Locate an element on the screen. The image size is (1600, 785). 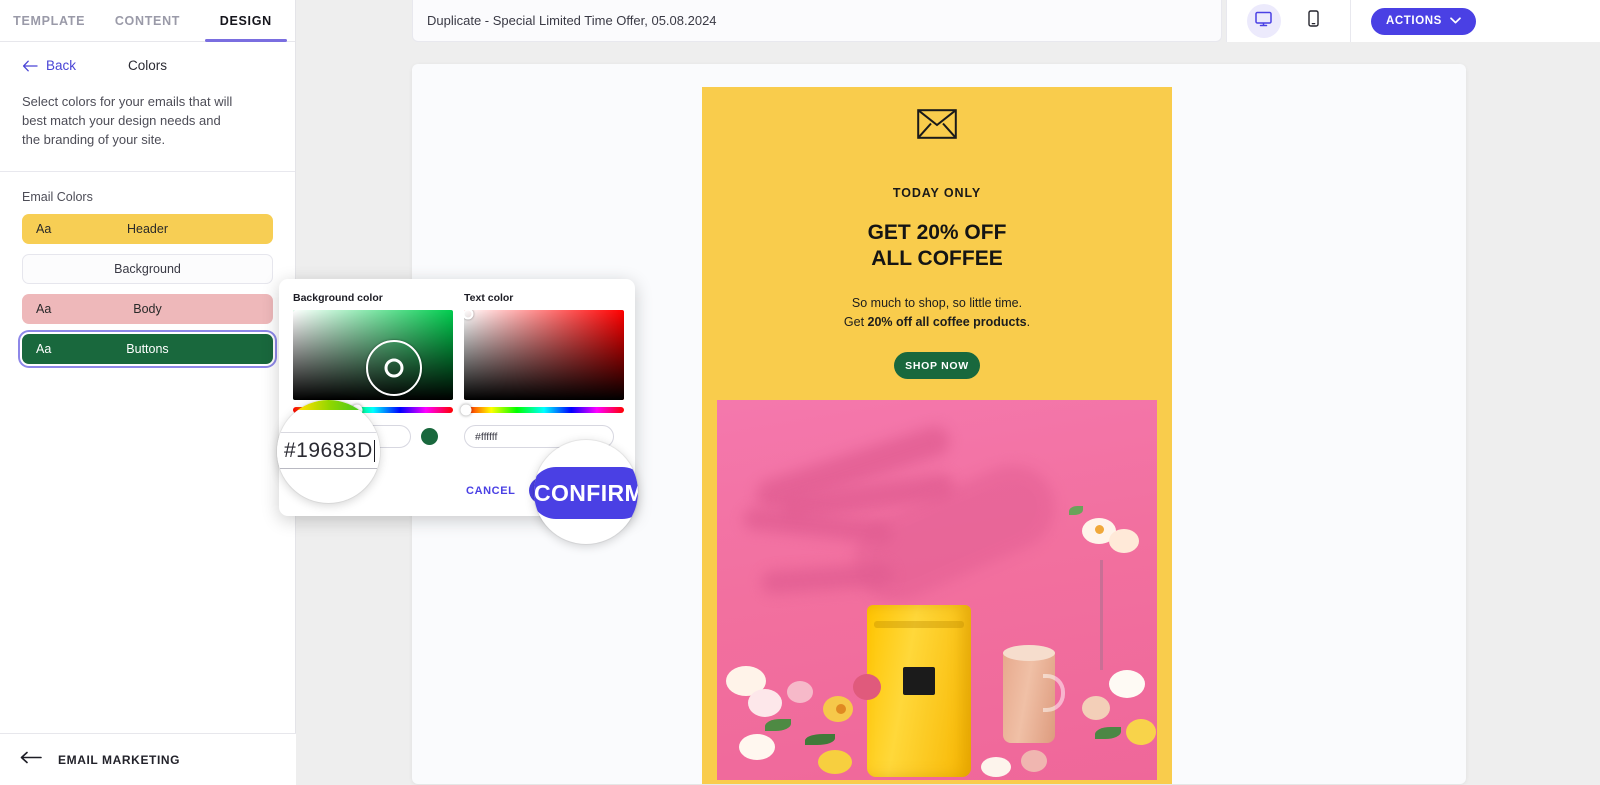
envelope-icon is located at coordinates (937, 126).